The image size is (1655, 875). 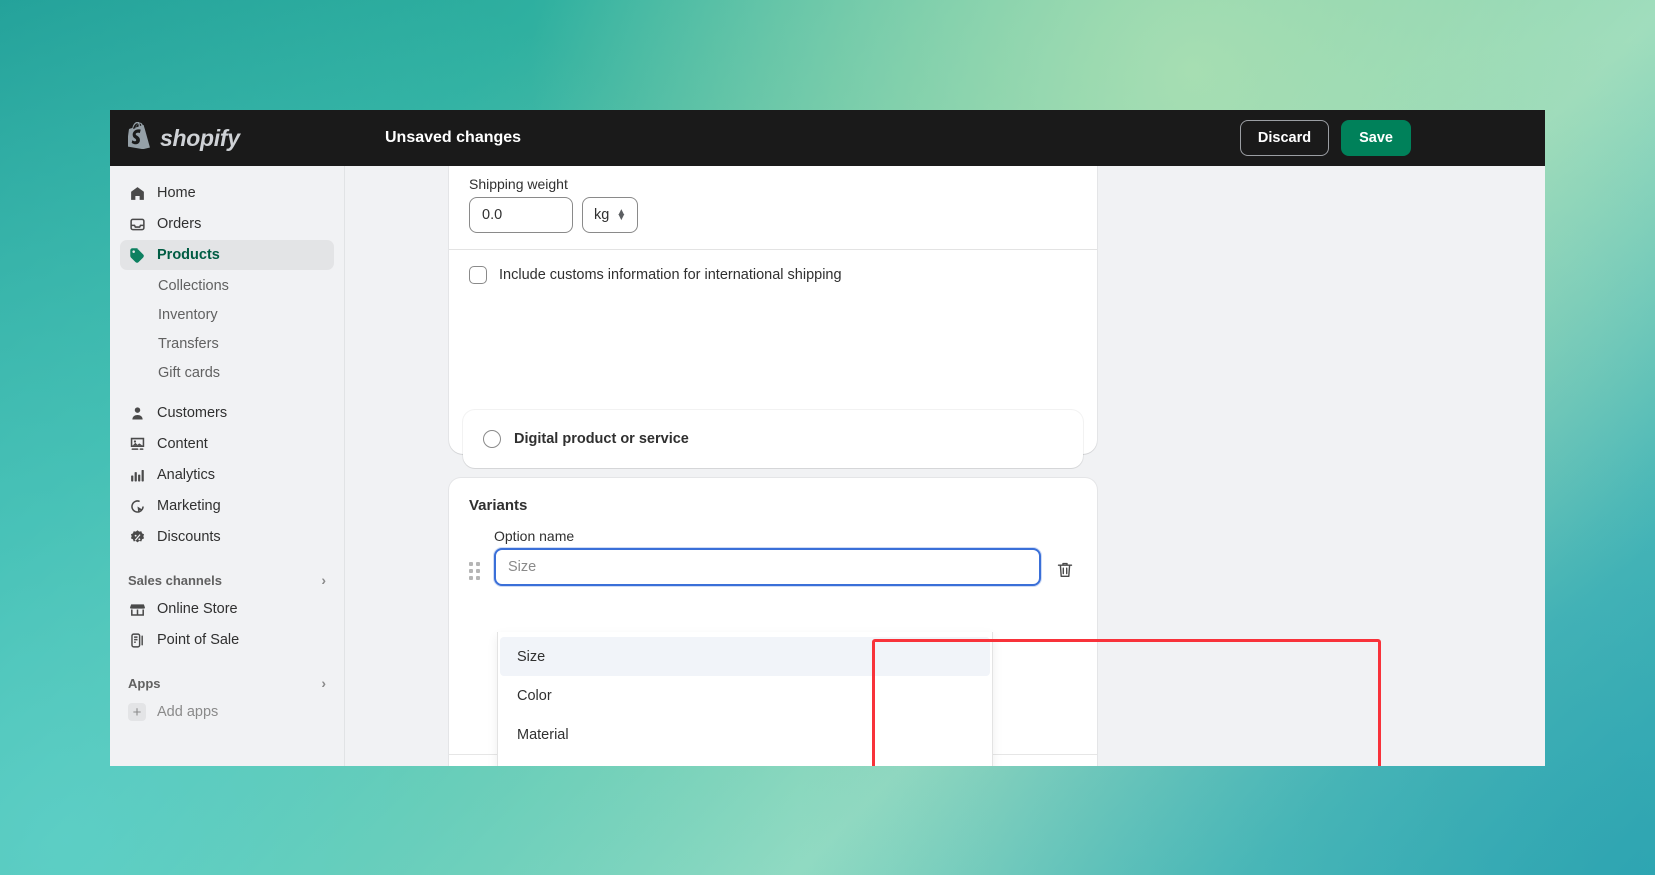 I want to click on option-name-input, so click(x=767, y=567).